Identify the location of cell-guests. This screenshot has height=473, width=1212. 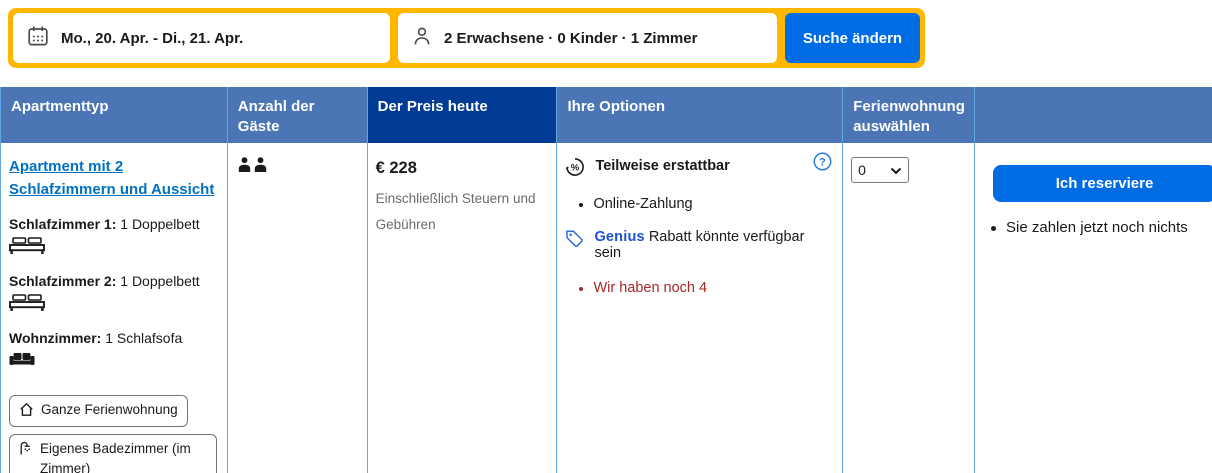
(297, 308).